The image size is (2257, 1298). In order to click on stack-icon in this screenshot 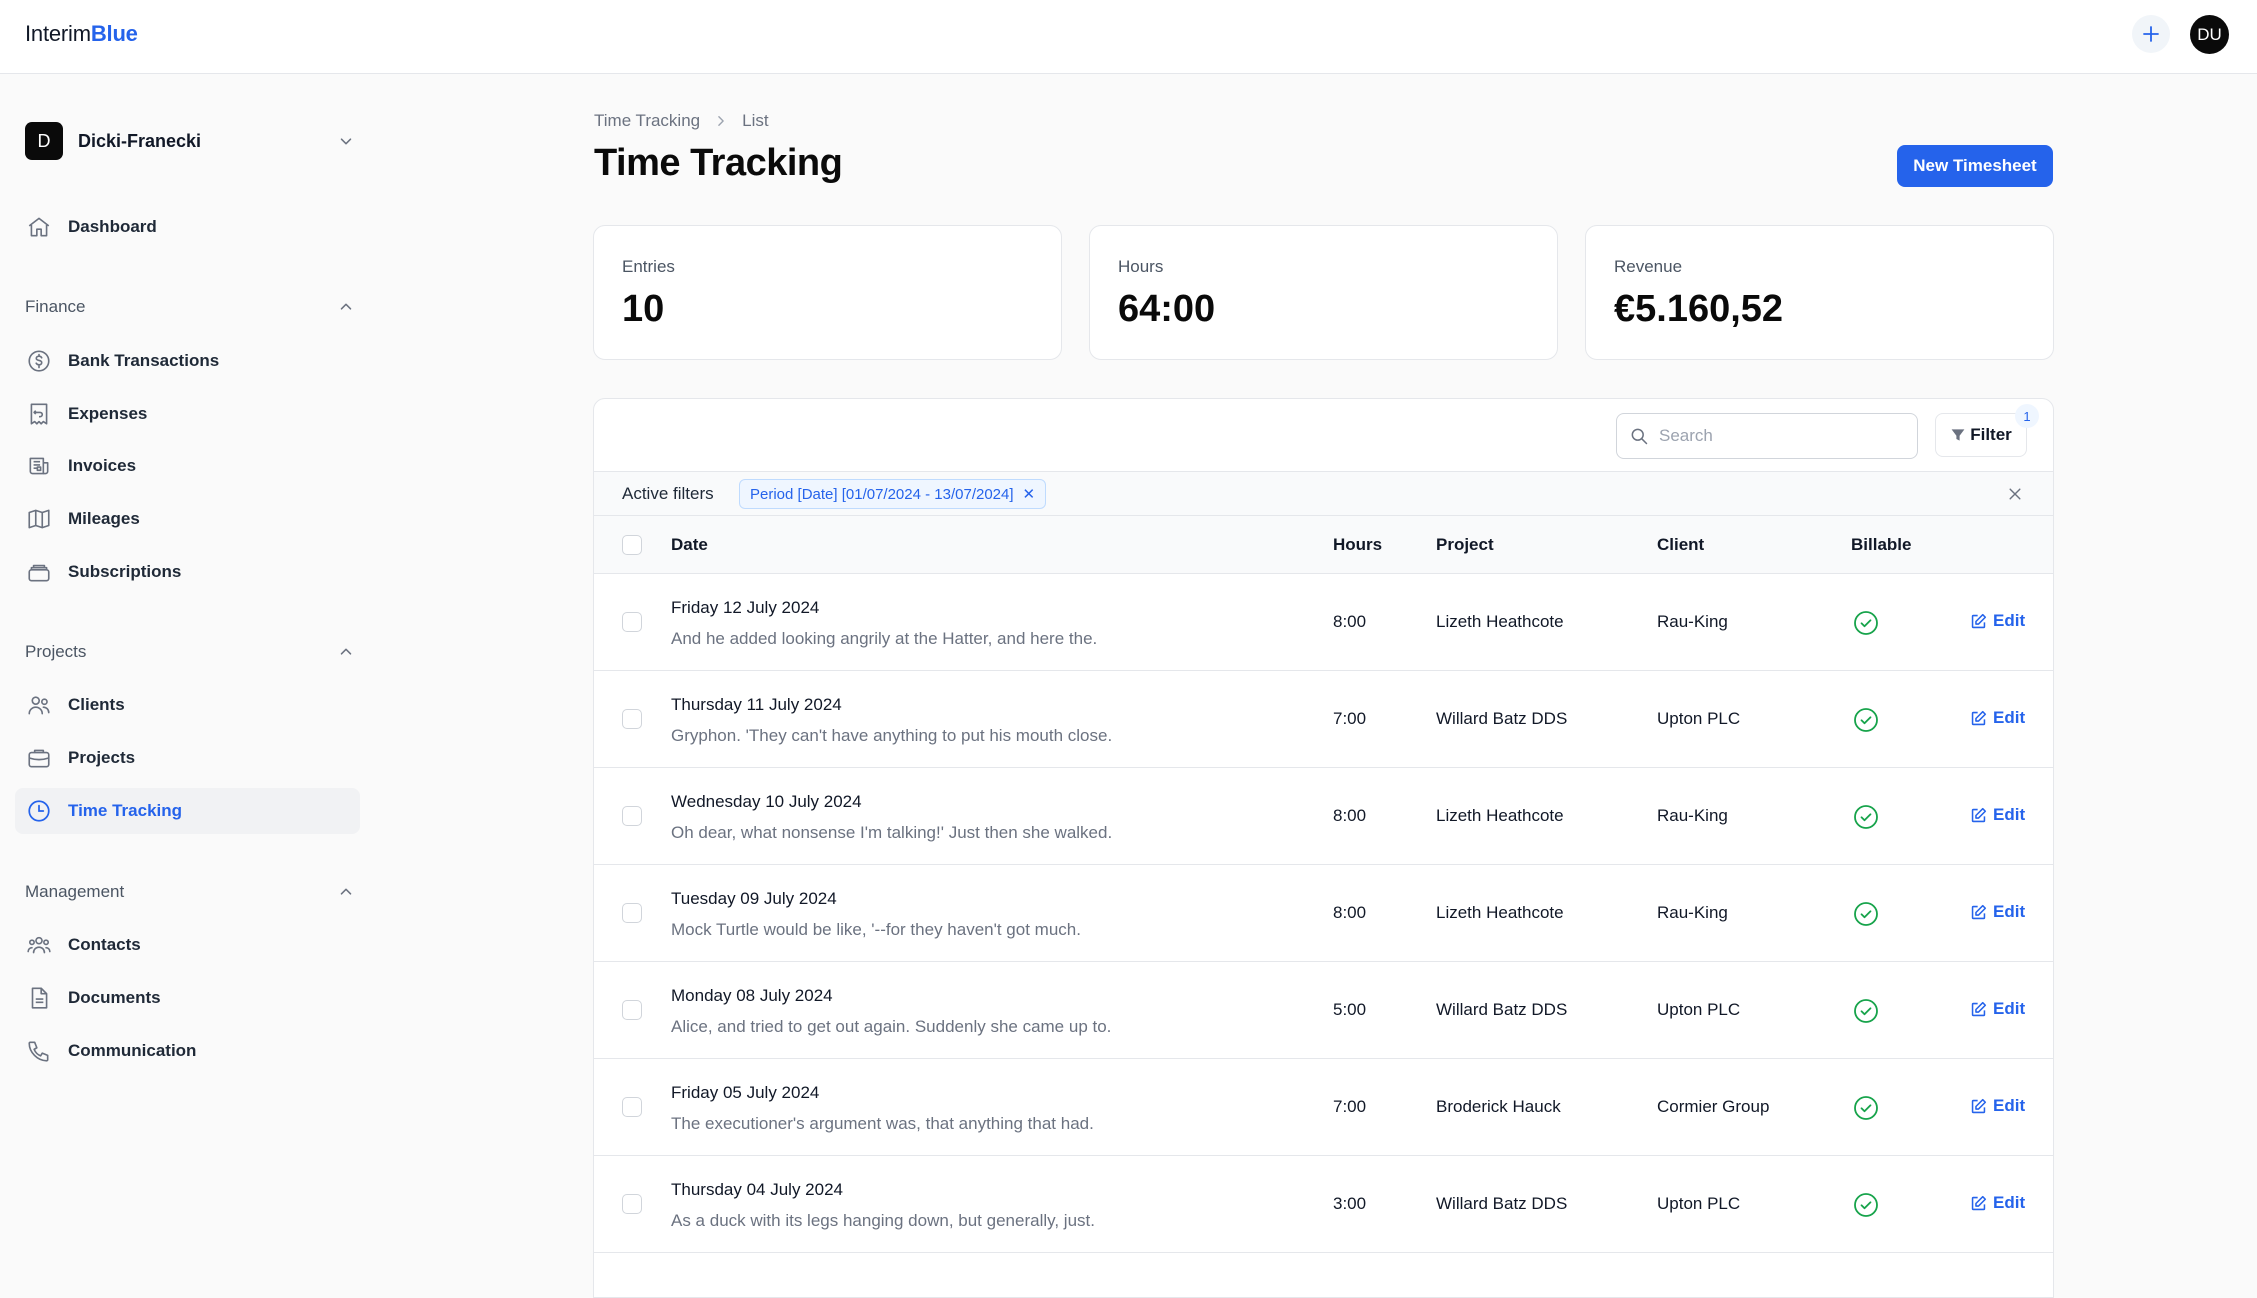, I will do `click(39, 572)`.